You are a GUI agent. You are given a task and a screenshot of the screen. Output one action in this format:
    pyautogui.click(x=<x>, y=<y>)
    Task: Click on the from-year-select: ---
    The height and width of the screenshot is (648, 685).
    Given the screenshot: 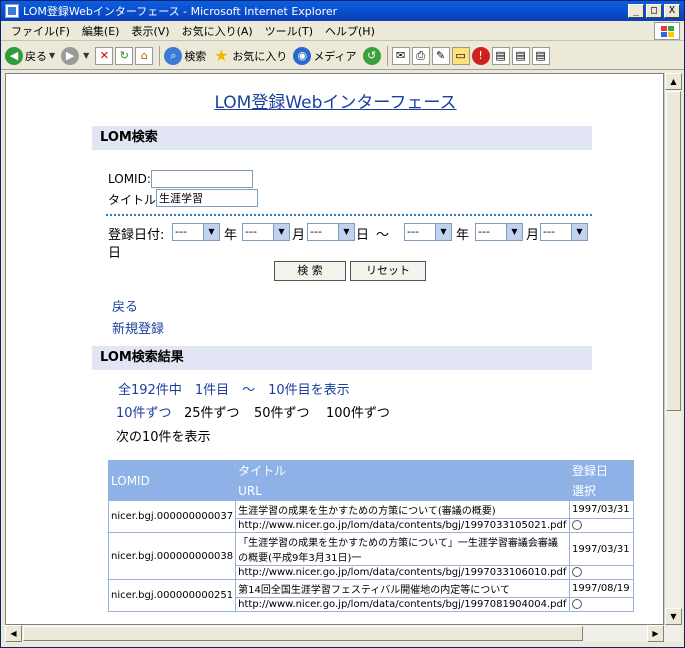 What is the action you would take?
    pyautogui.click(x=196, y=232)
    